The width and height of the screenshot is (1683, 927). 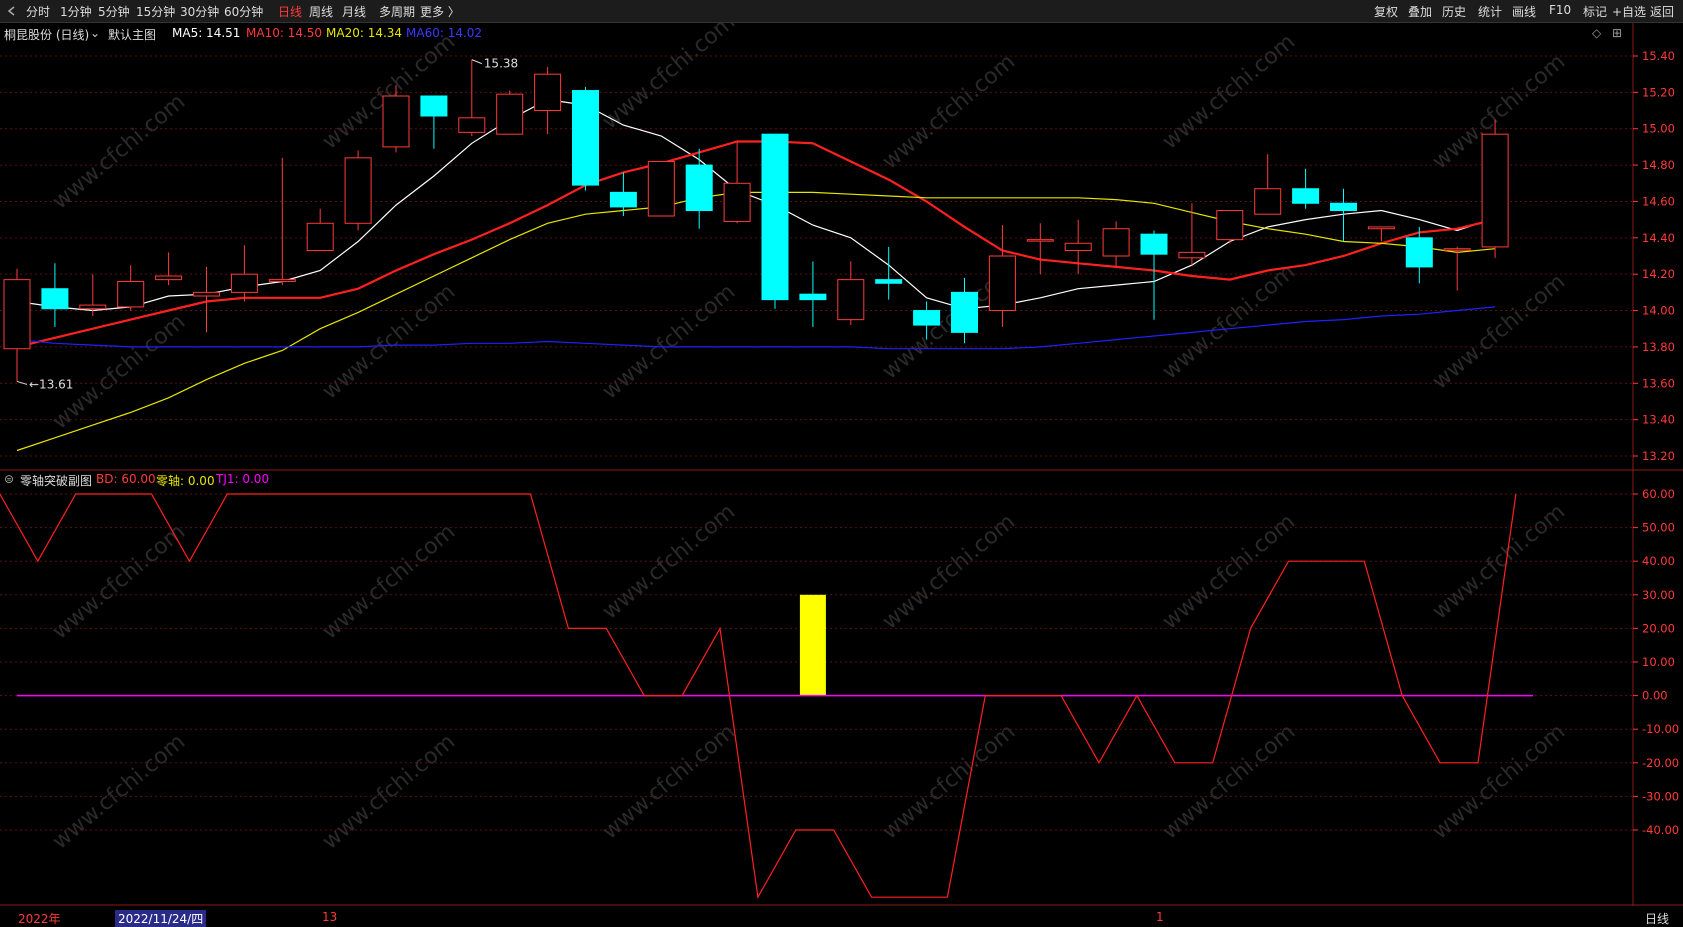 I want to click on sub-collapse-icon: ⊜, so click(x=9, y=479).